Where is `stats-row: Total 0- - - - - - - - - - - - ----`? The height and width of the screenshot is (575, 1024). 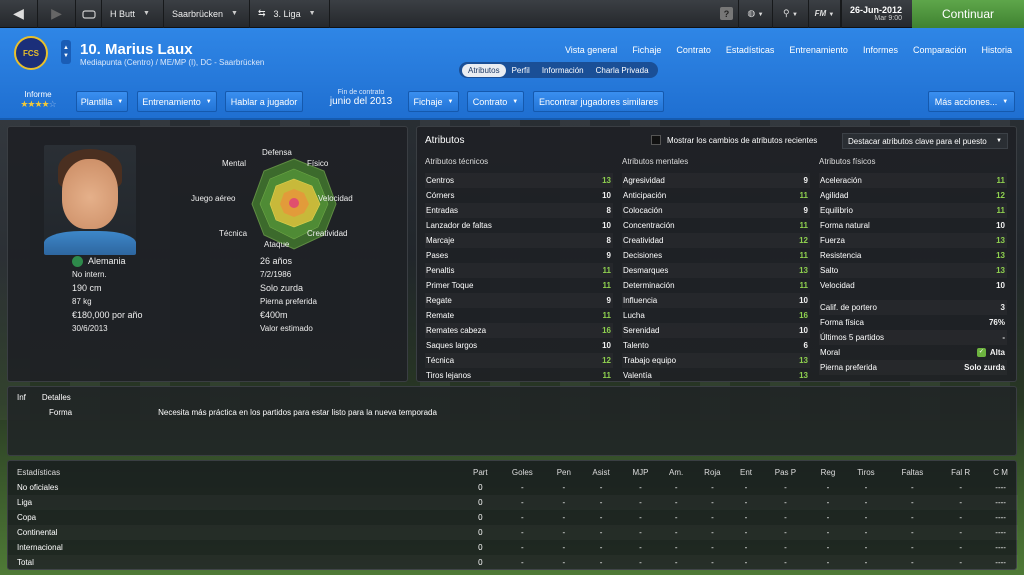
stats-row: Total 0- - - - - - - - - - - - ---- is located at coordinates (513, 562).